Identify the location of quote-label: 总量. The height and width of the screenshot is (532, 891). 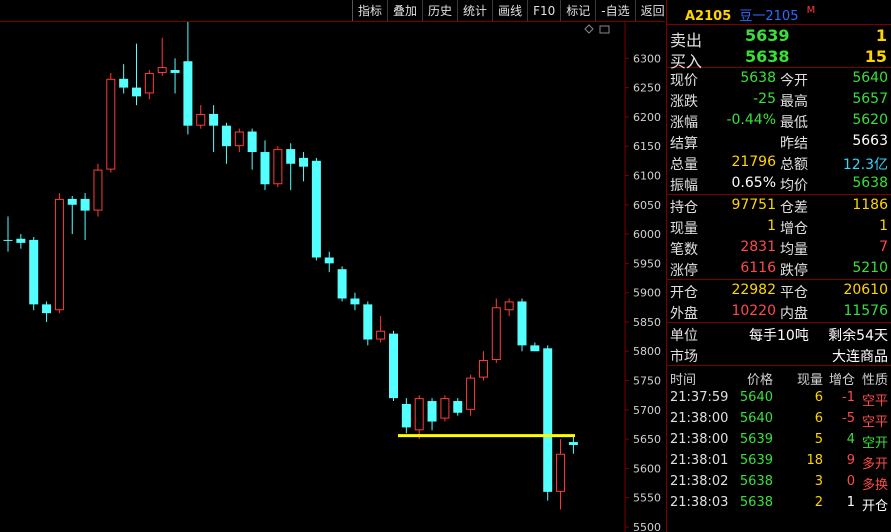
(684, 165).